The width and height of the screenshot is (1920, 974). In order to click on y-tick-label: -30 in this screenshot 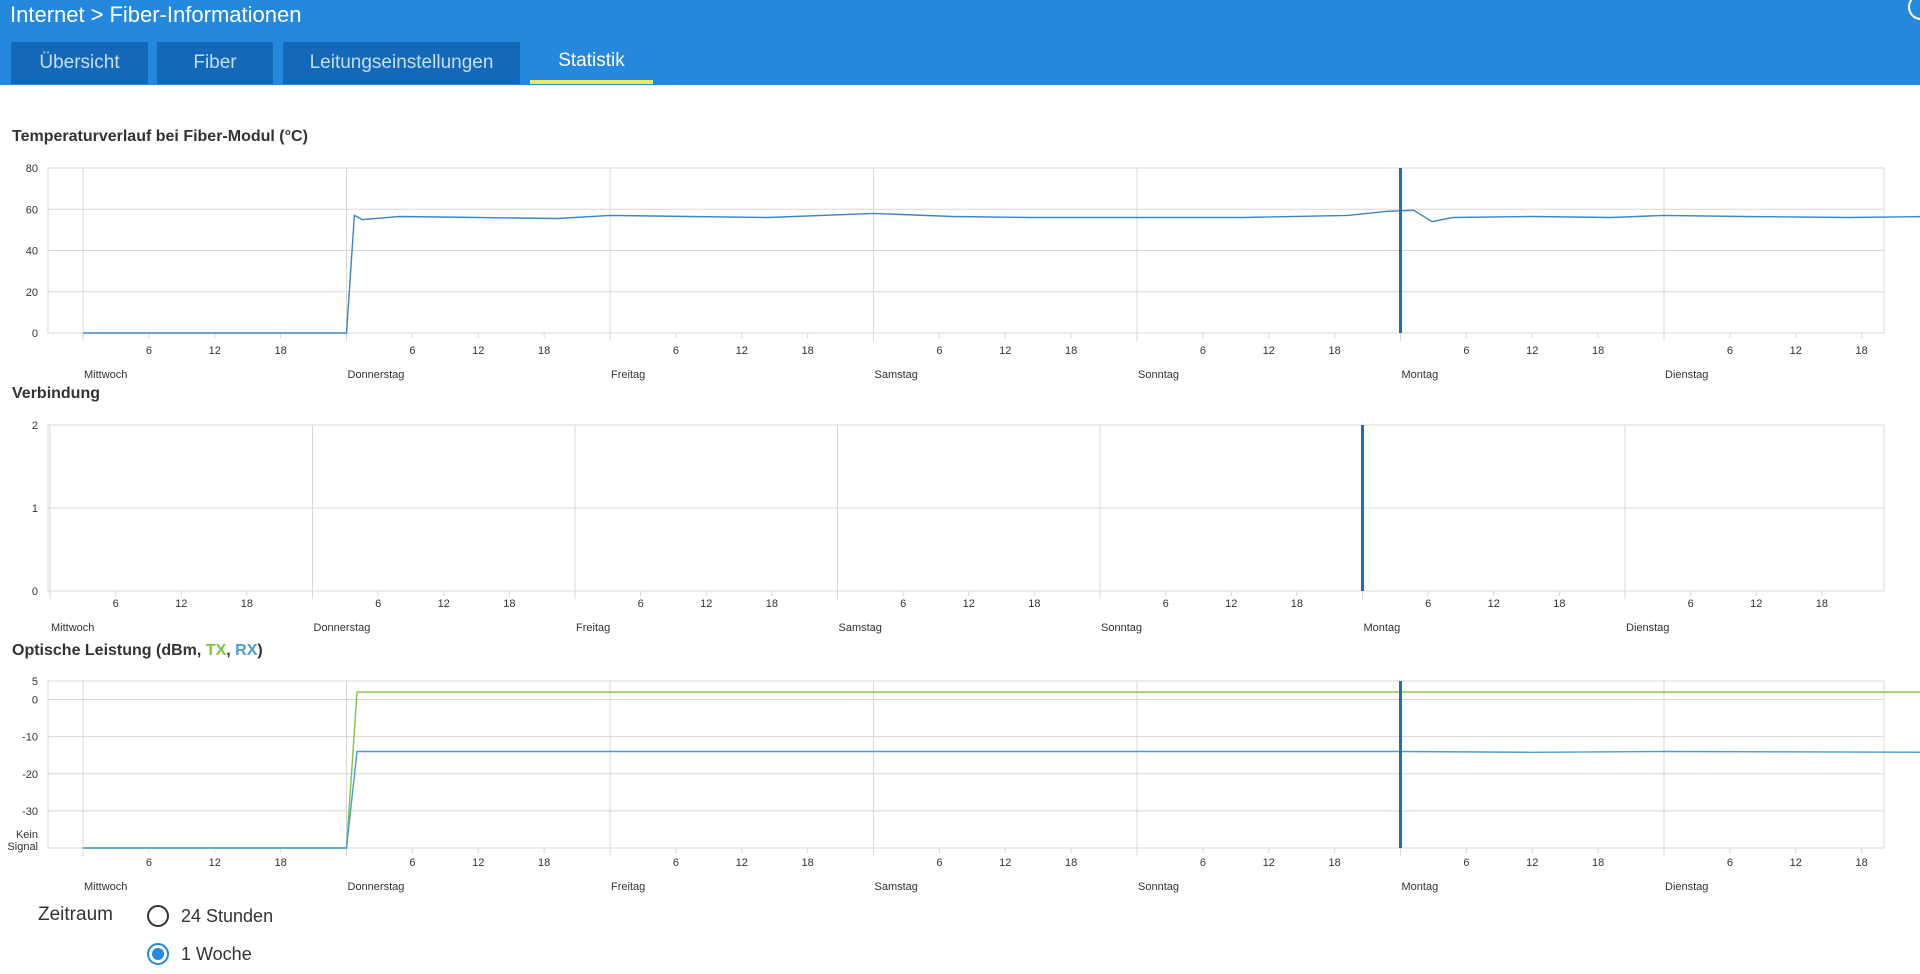, I will do `click(30, 812)`.